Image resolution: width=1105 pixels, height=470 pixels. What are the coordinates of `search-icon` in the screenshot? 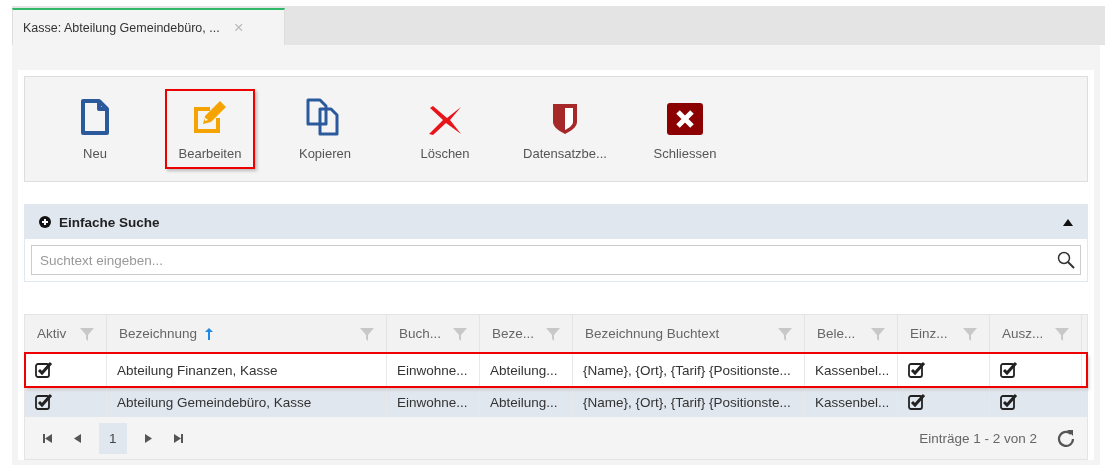 It's located at (1066, 260).